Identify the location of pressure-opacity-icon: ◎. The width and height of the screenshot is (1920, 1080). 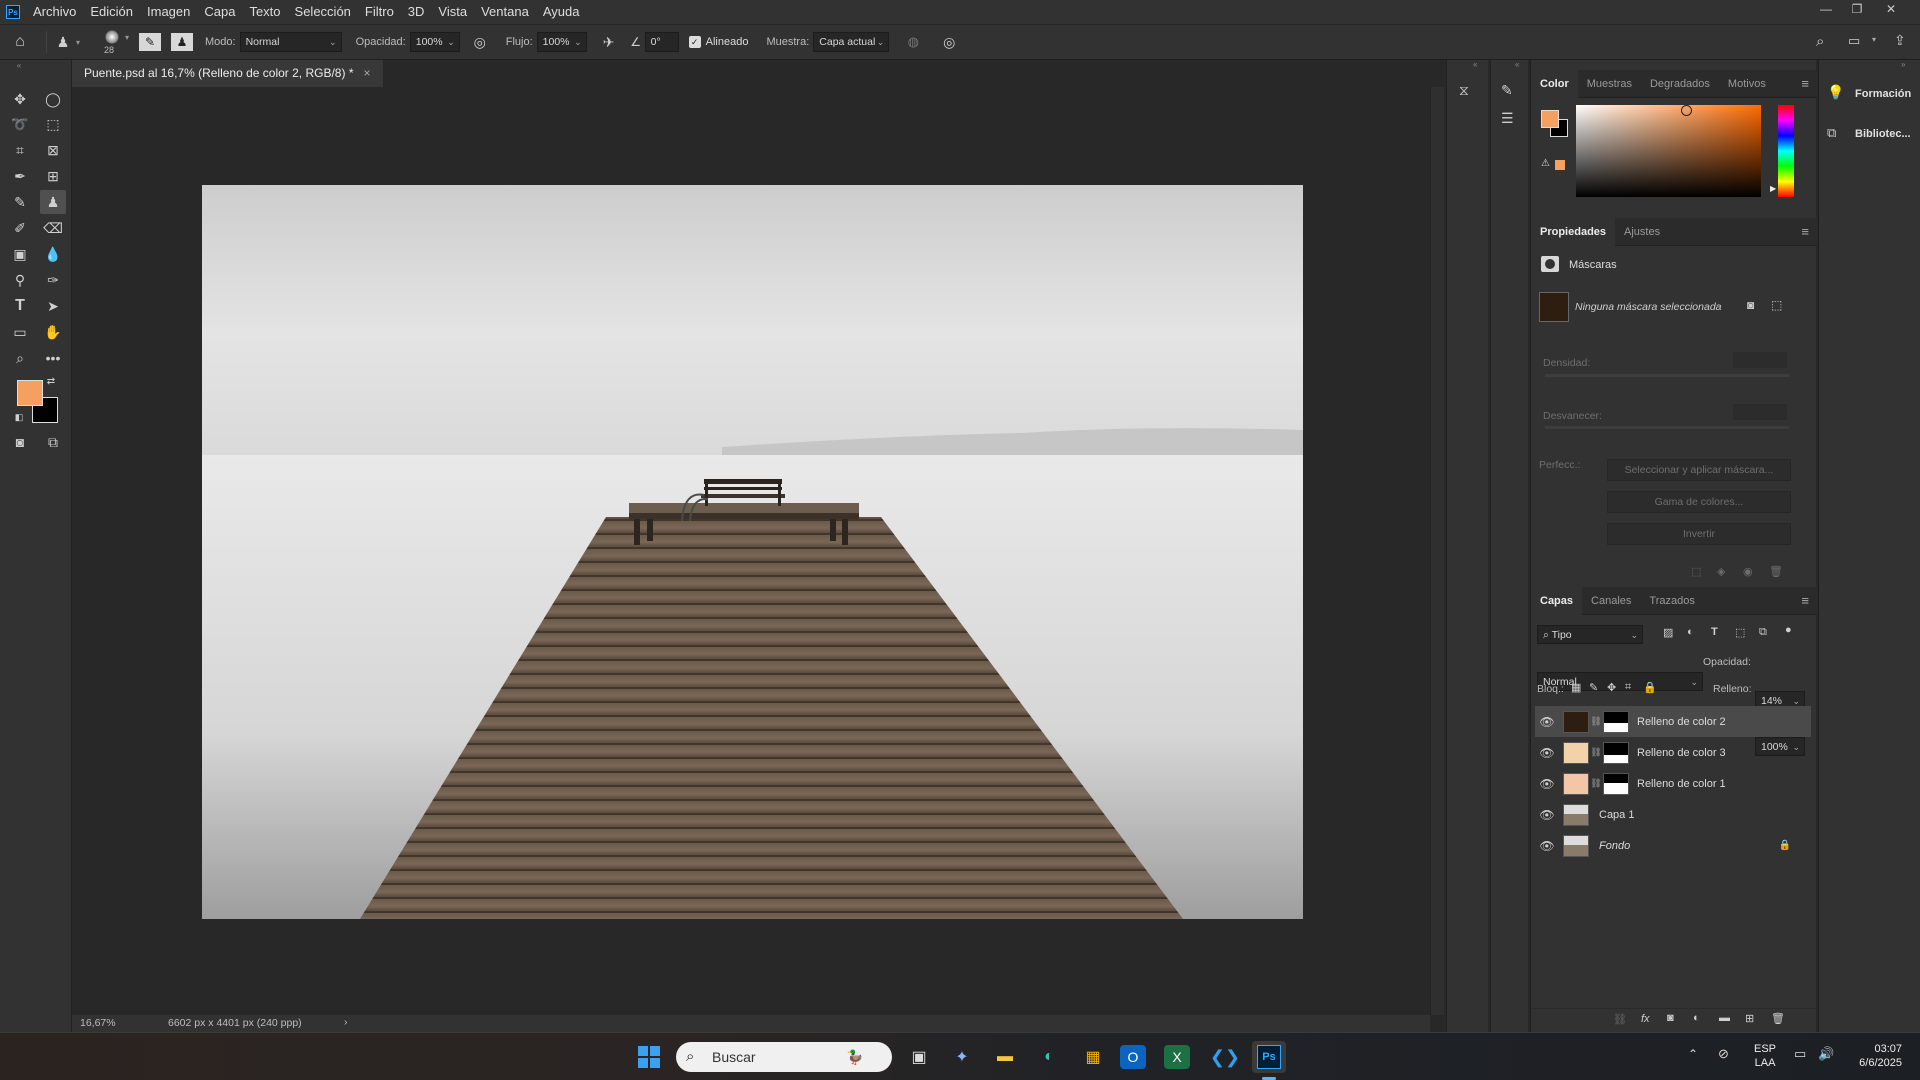
(480, 42).